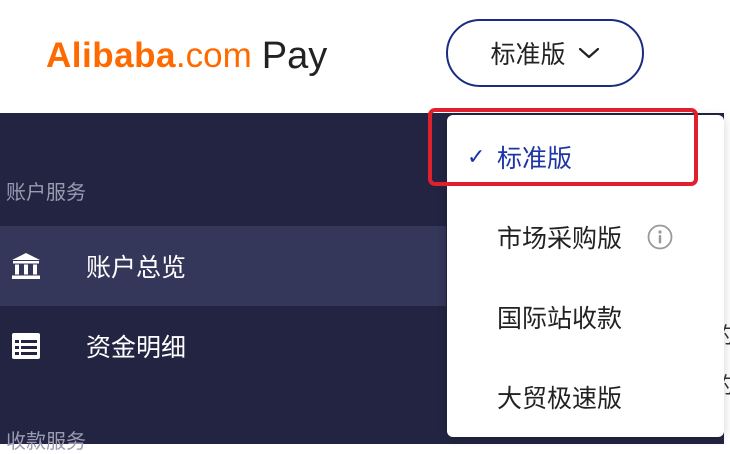 This screenshot has width=730, height=454. Describe the element at coordinates (136, 347) in the screenshot. I see `sidebar-item-label: 资金明细` at that location.